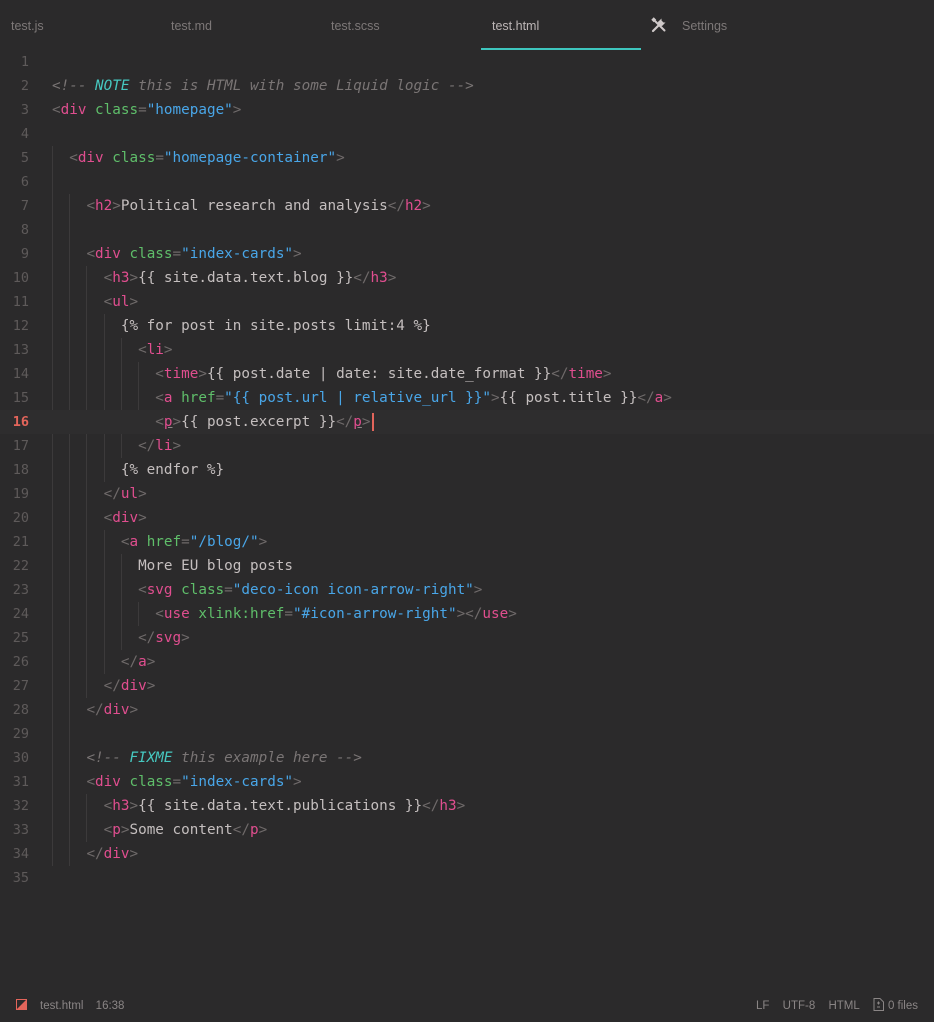 Image resolution: width=934 pixels, height=1022 pixels. What do you see at coordinates (14, 686) in the screenshot?
I see `line-number: 27` at bounding box center [14, 686].